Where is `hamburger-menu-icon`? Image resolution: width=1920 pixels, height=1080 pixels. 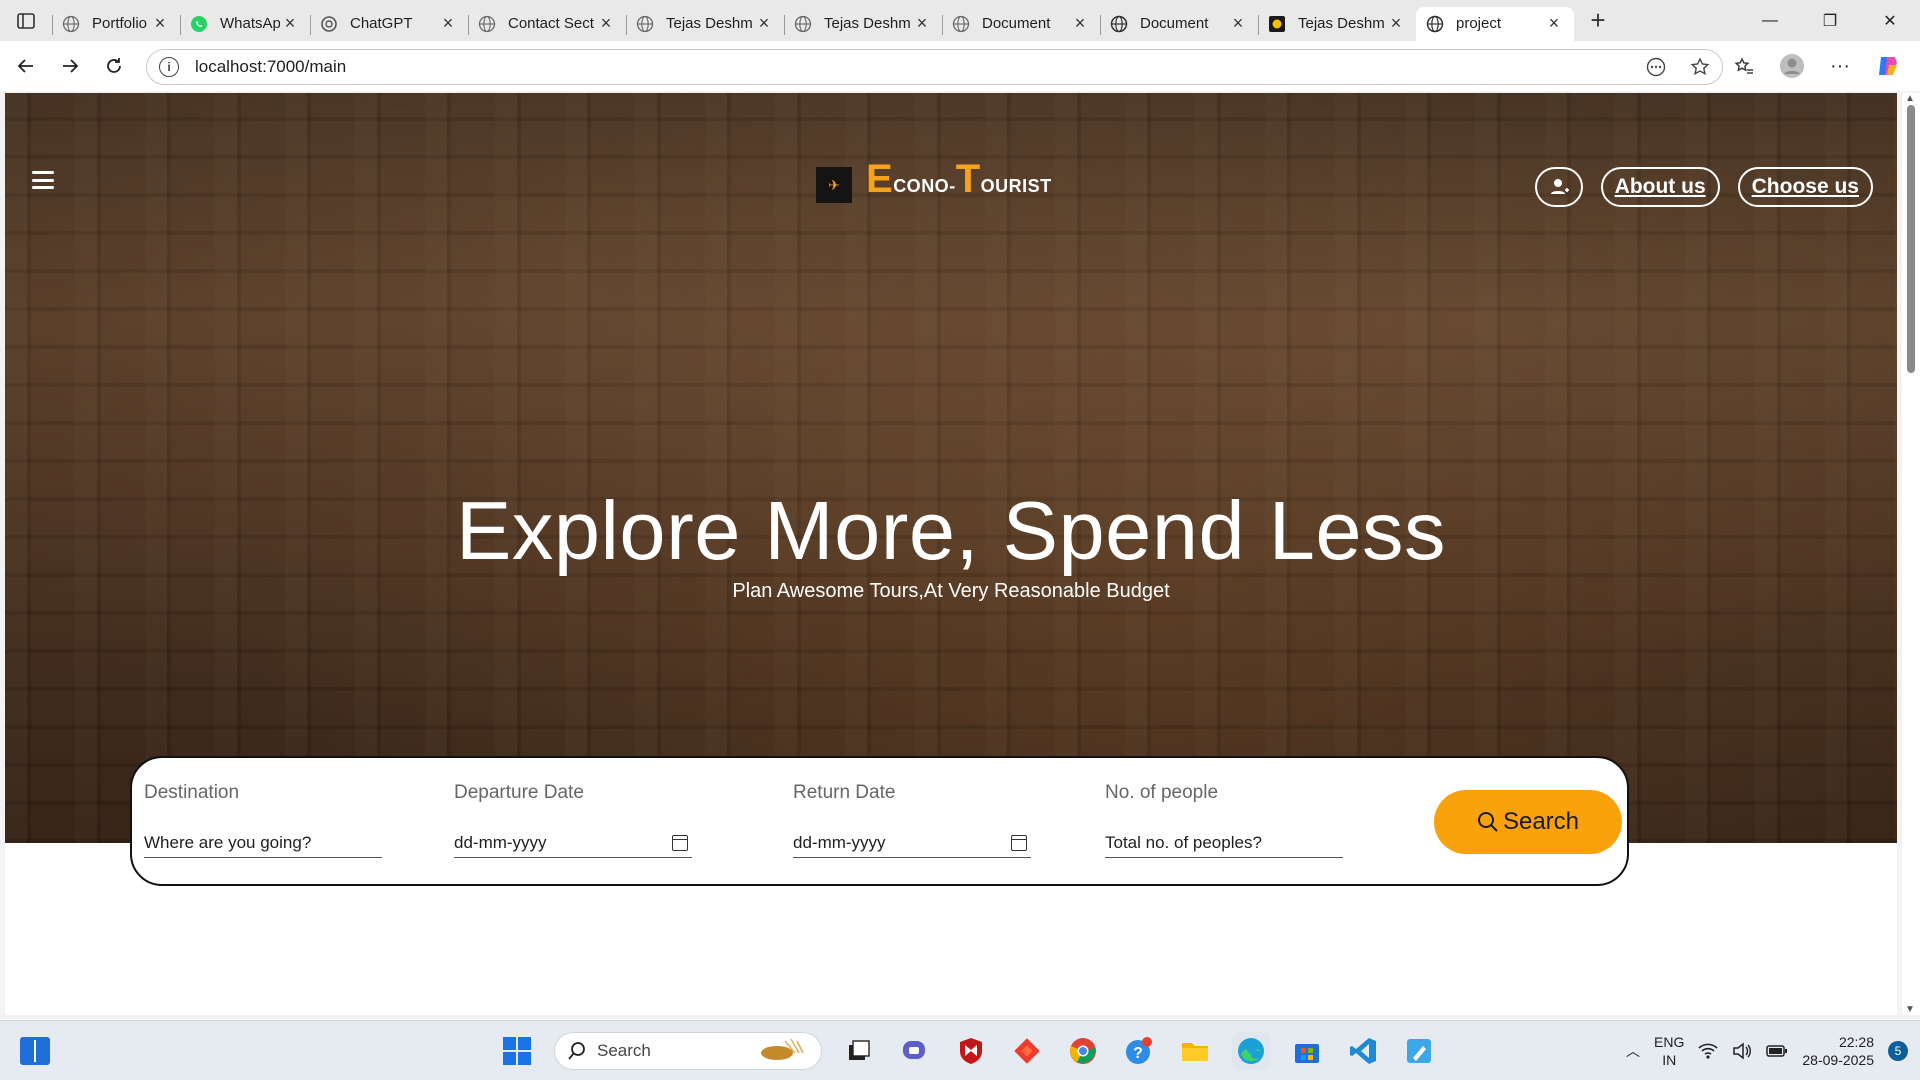 hamburger-menu-icon is located at coordinates (43, 180).